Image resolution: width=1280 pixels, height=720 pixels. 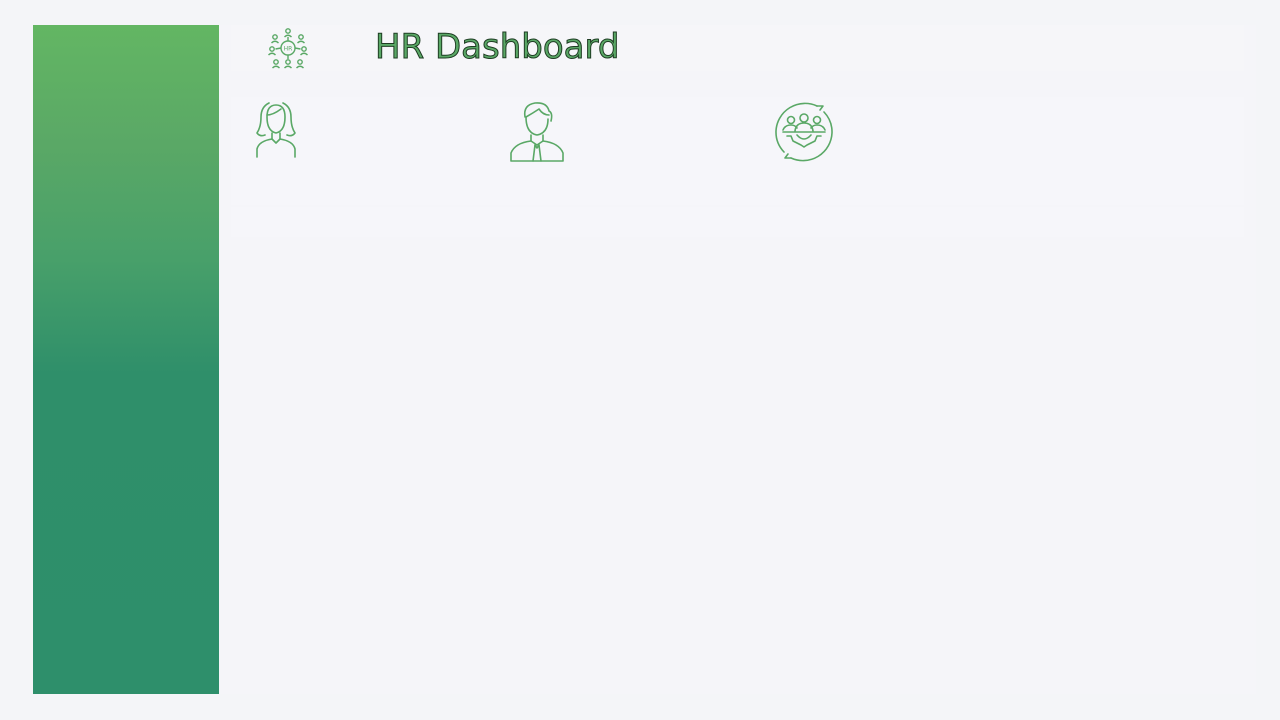 What do you see at coordinates (497, 47) in the screenshot?
I see `page-title: HR Dashboard` at bounding box center [497, 47].